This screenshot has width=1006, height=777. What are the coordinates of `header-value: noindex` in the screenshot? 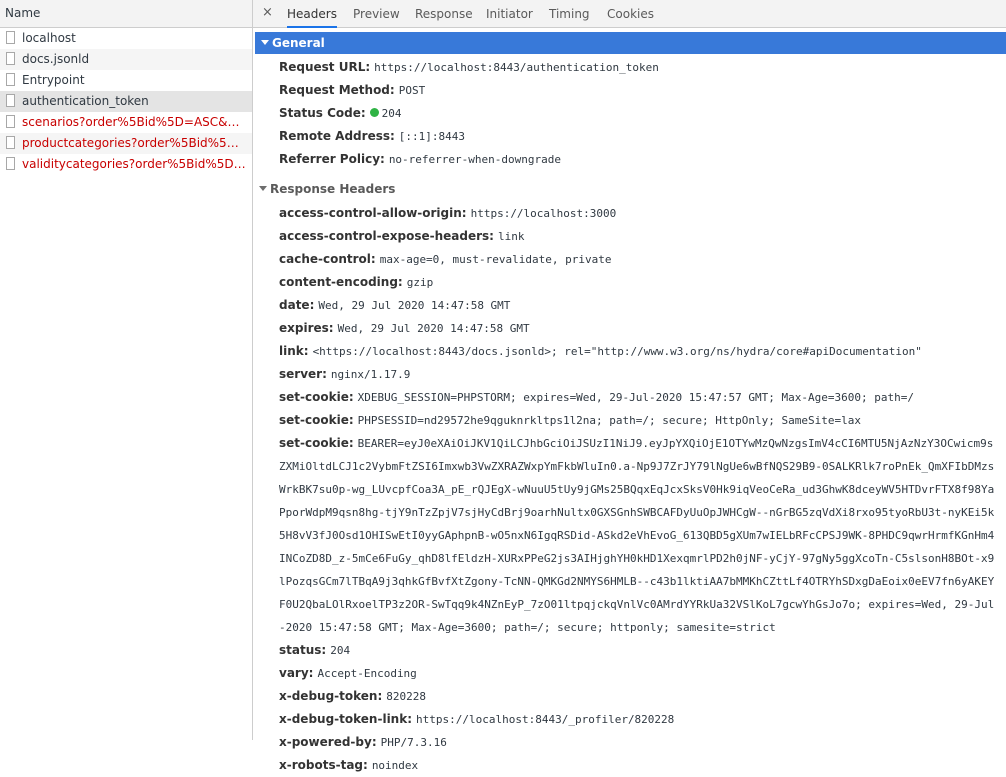 It's located at (395, 765).